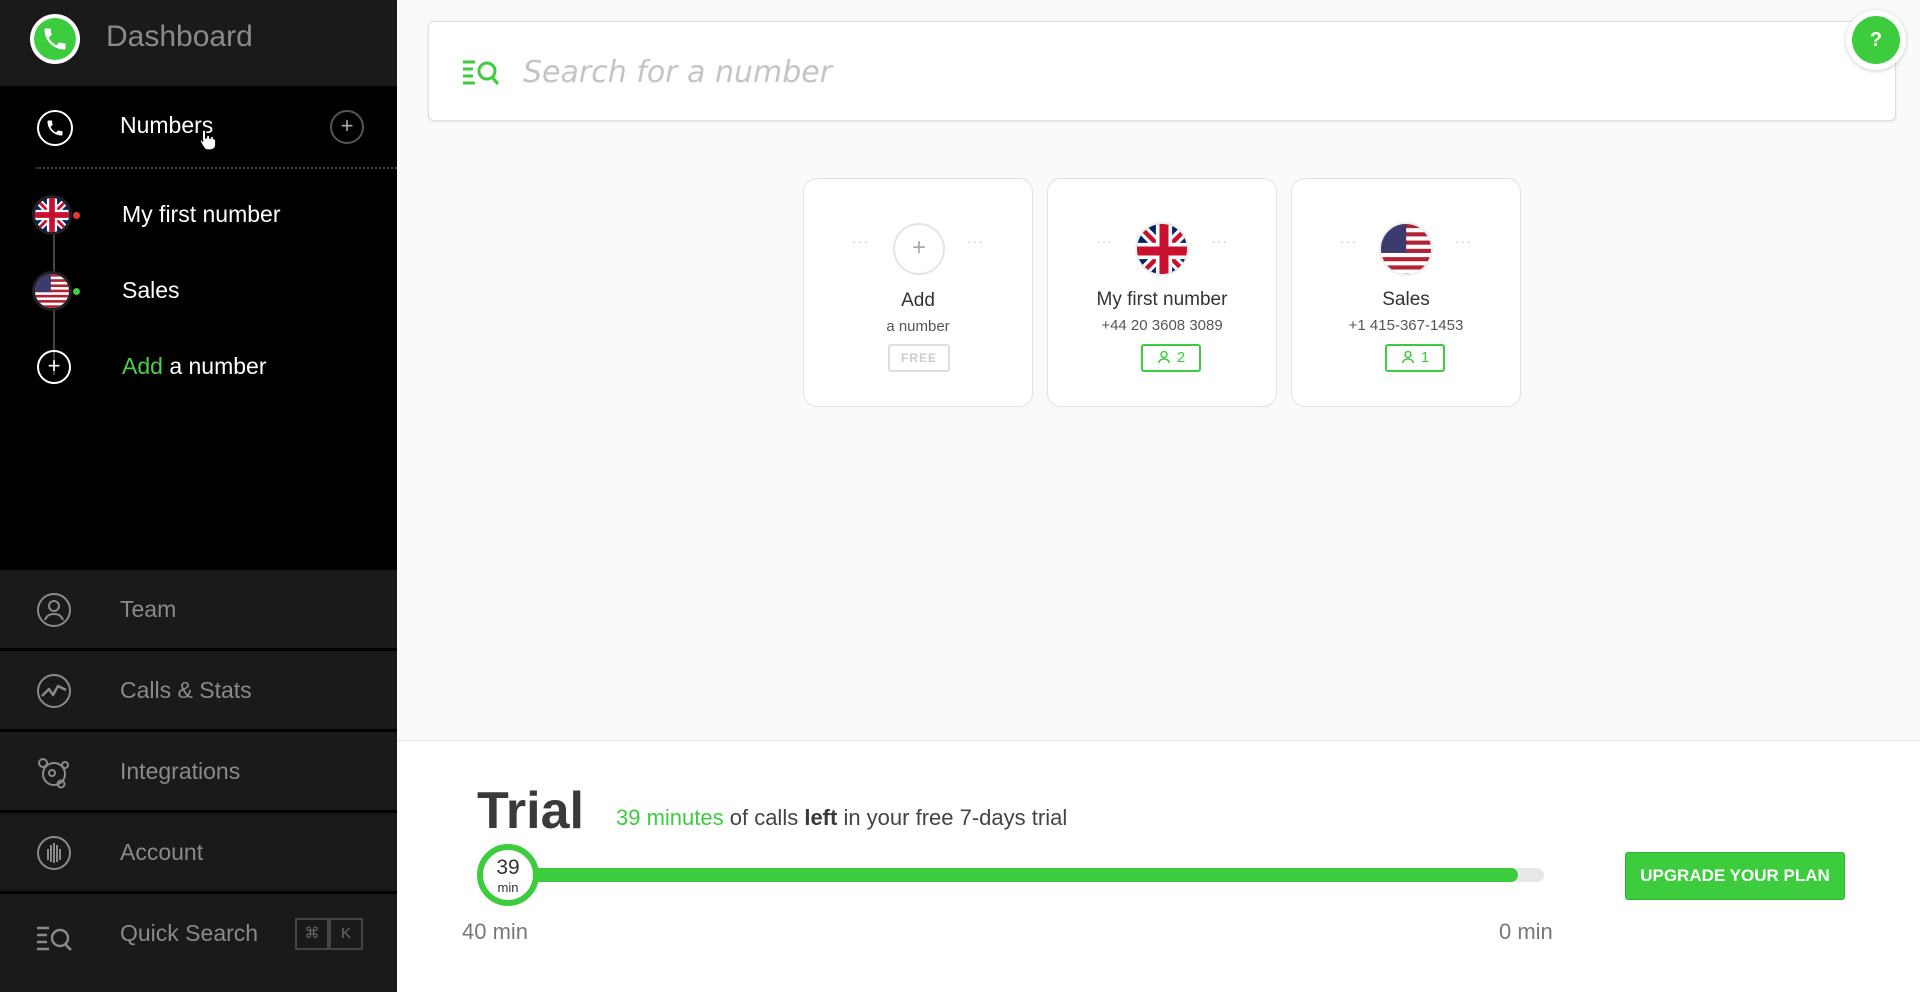 This screenshot has height=992, width=1920. What do you see at coordinates (530, 811) in the screenshot?
I see `trial-title: Trial` at bounding box center [530, 811].